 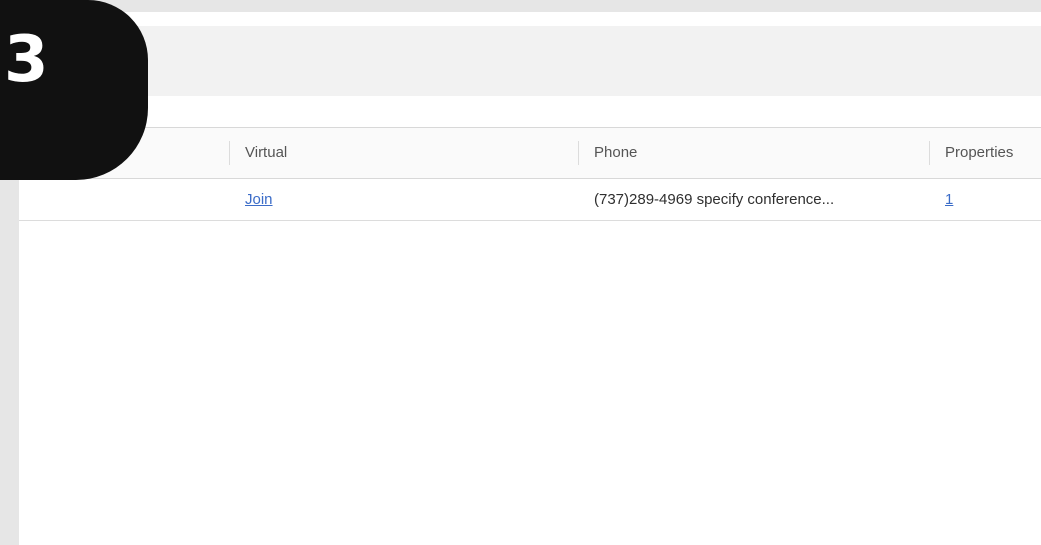 I want to click on step-number: 3, so click(x=26, y=60).